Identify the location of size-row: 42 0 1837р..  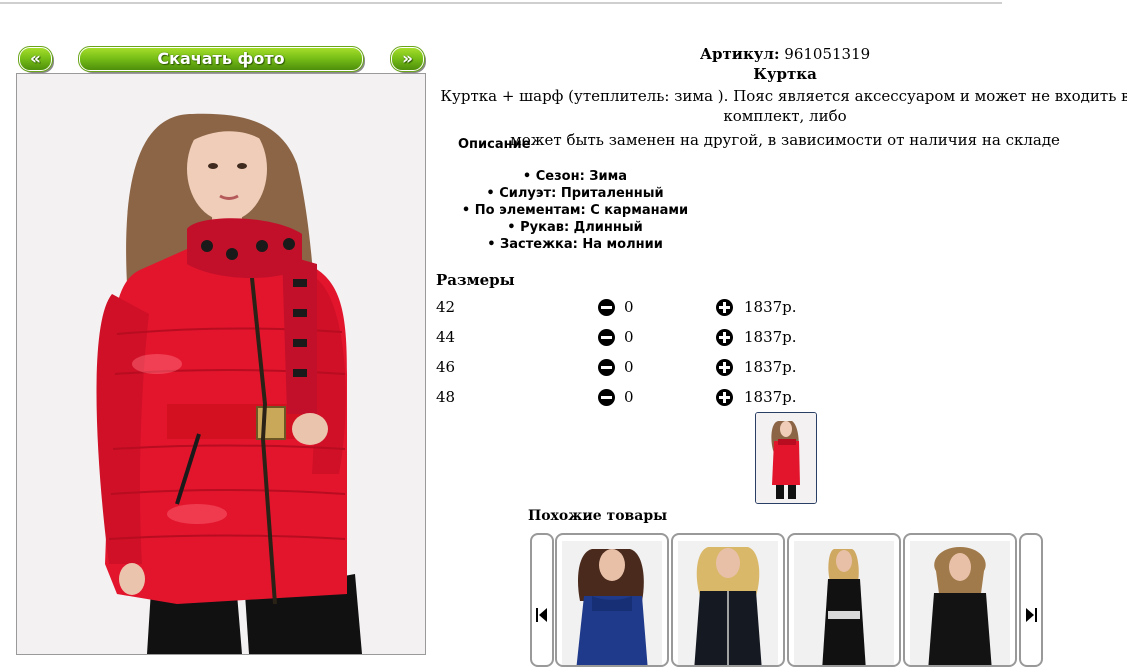
(636, 307).